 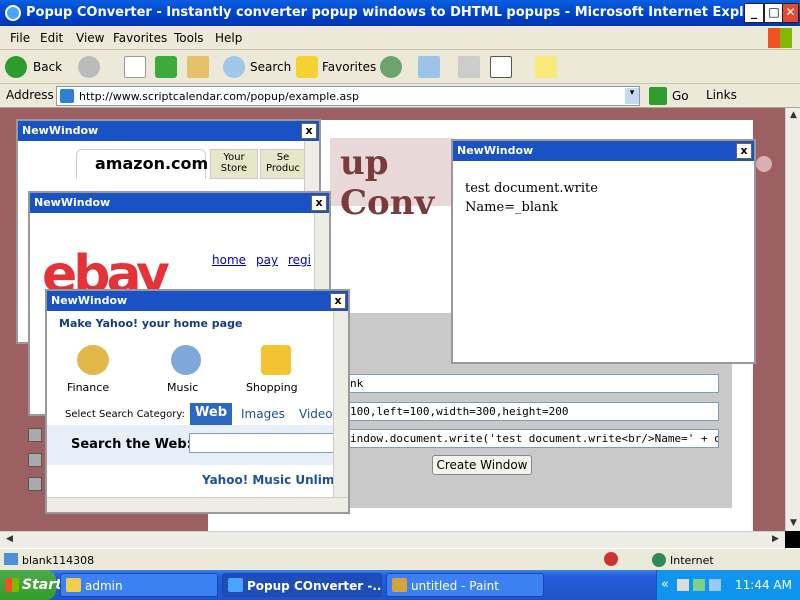 I want to click on products-tab: Se Produc, so click(x=283, y=164).